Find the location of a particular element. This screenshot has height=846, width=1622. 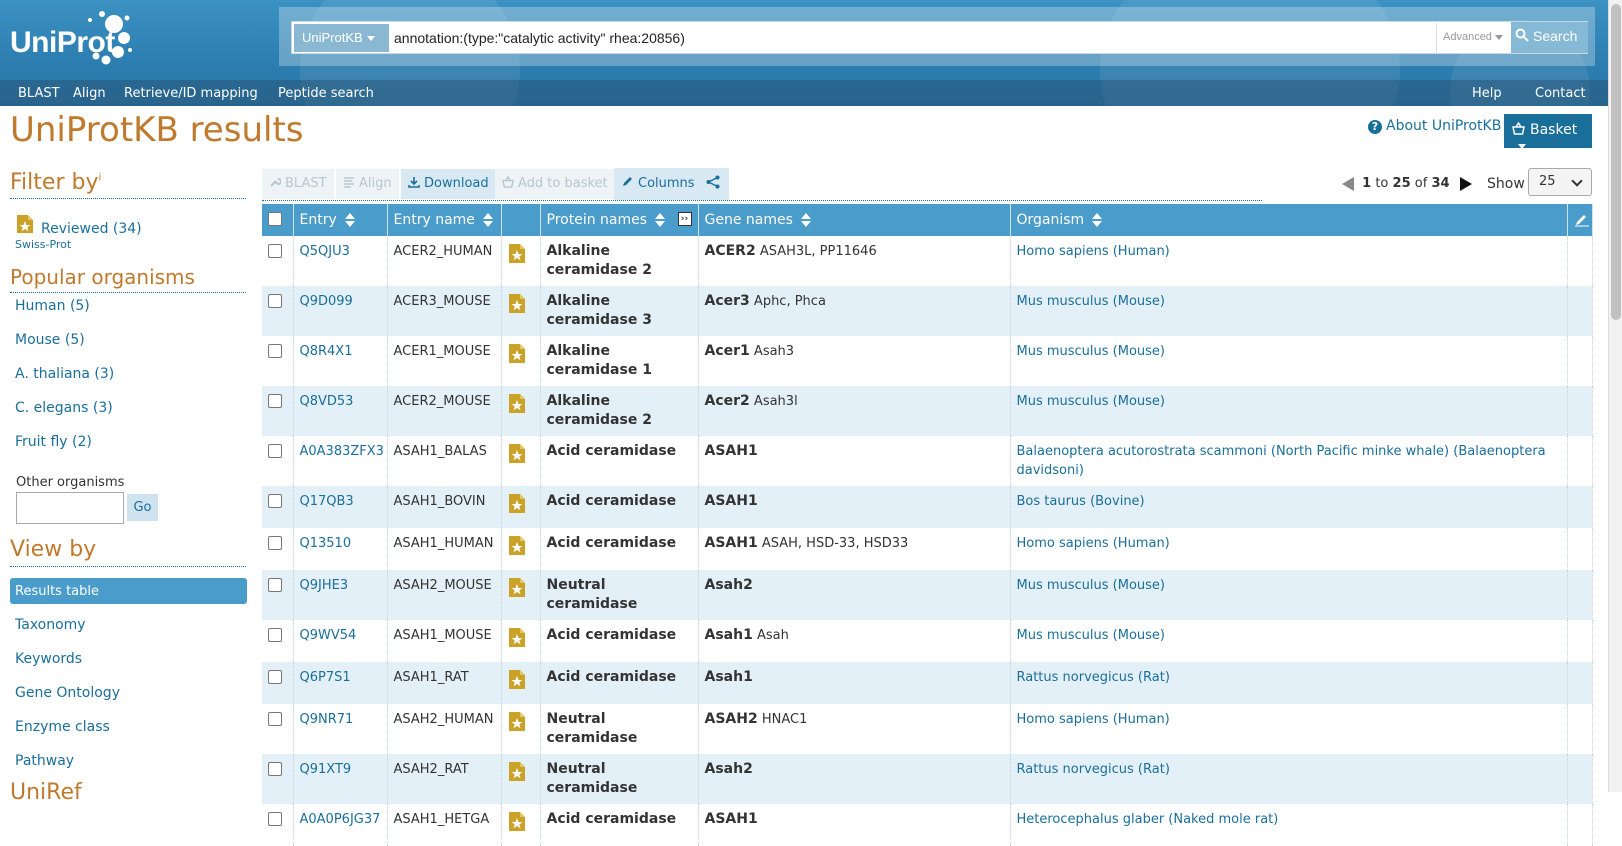

nav-peptide-search: Peptide search is located at coordinates (326, 93).